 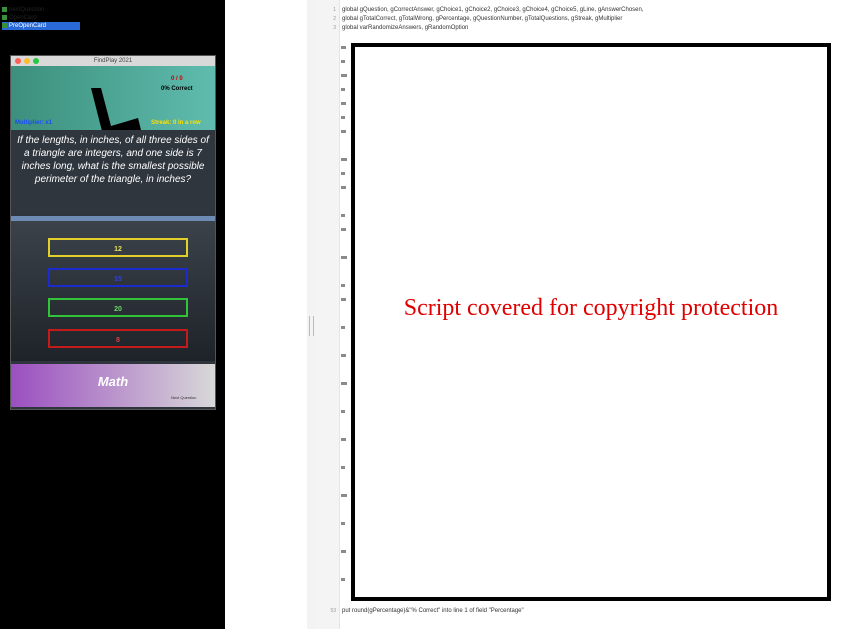 I want to click on category-button: Math Next Question, so click(x=113, y=385).